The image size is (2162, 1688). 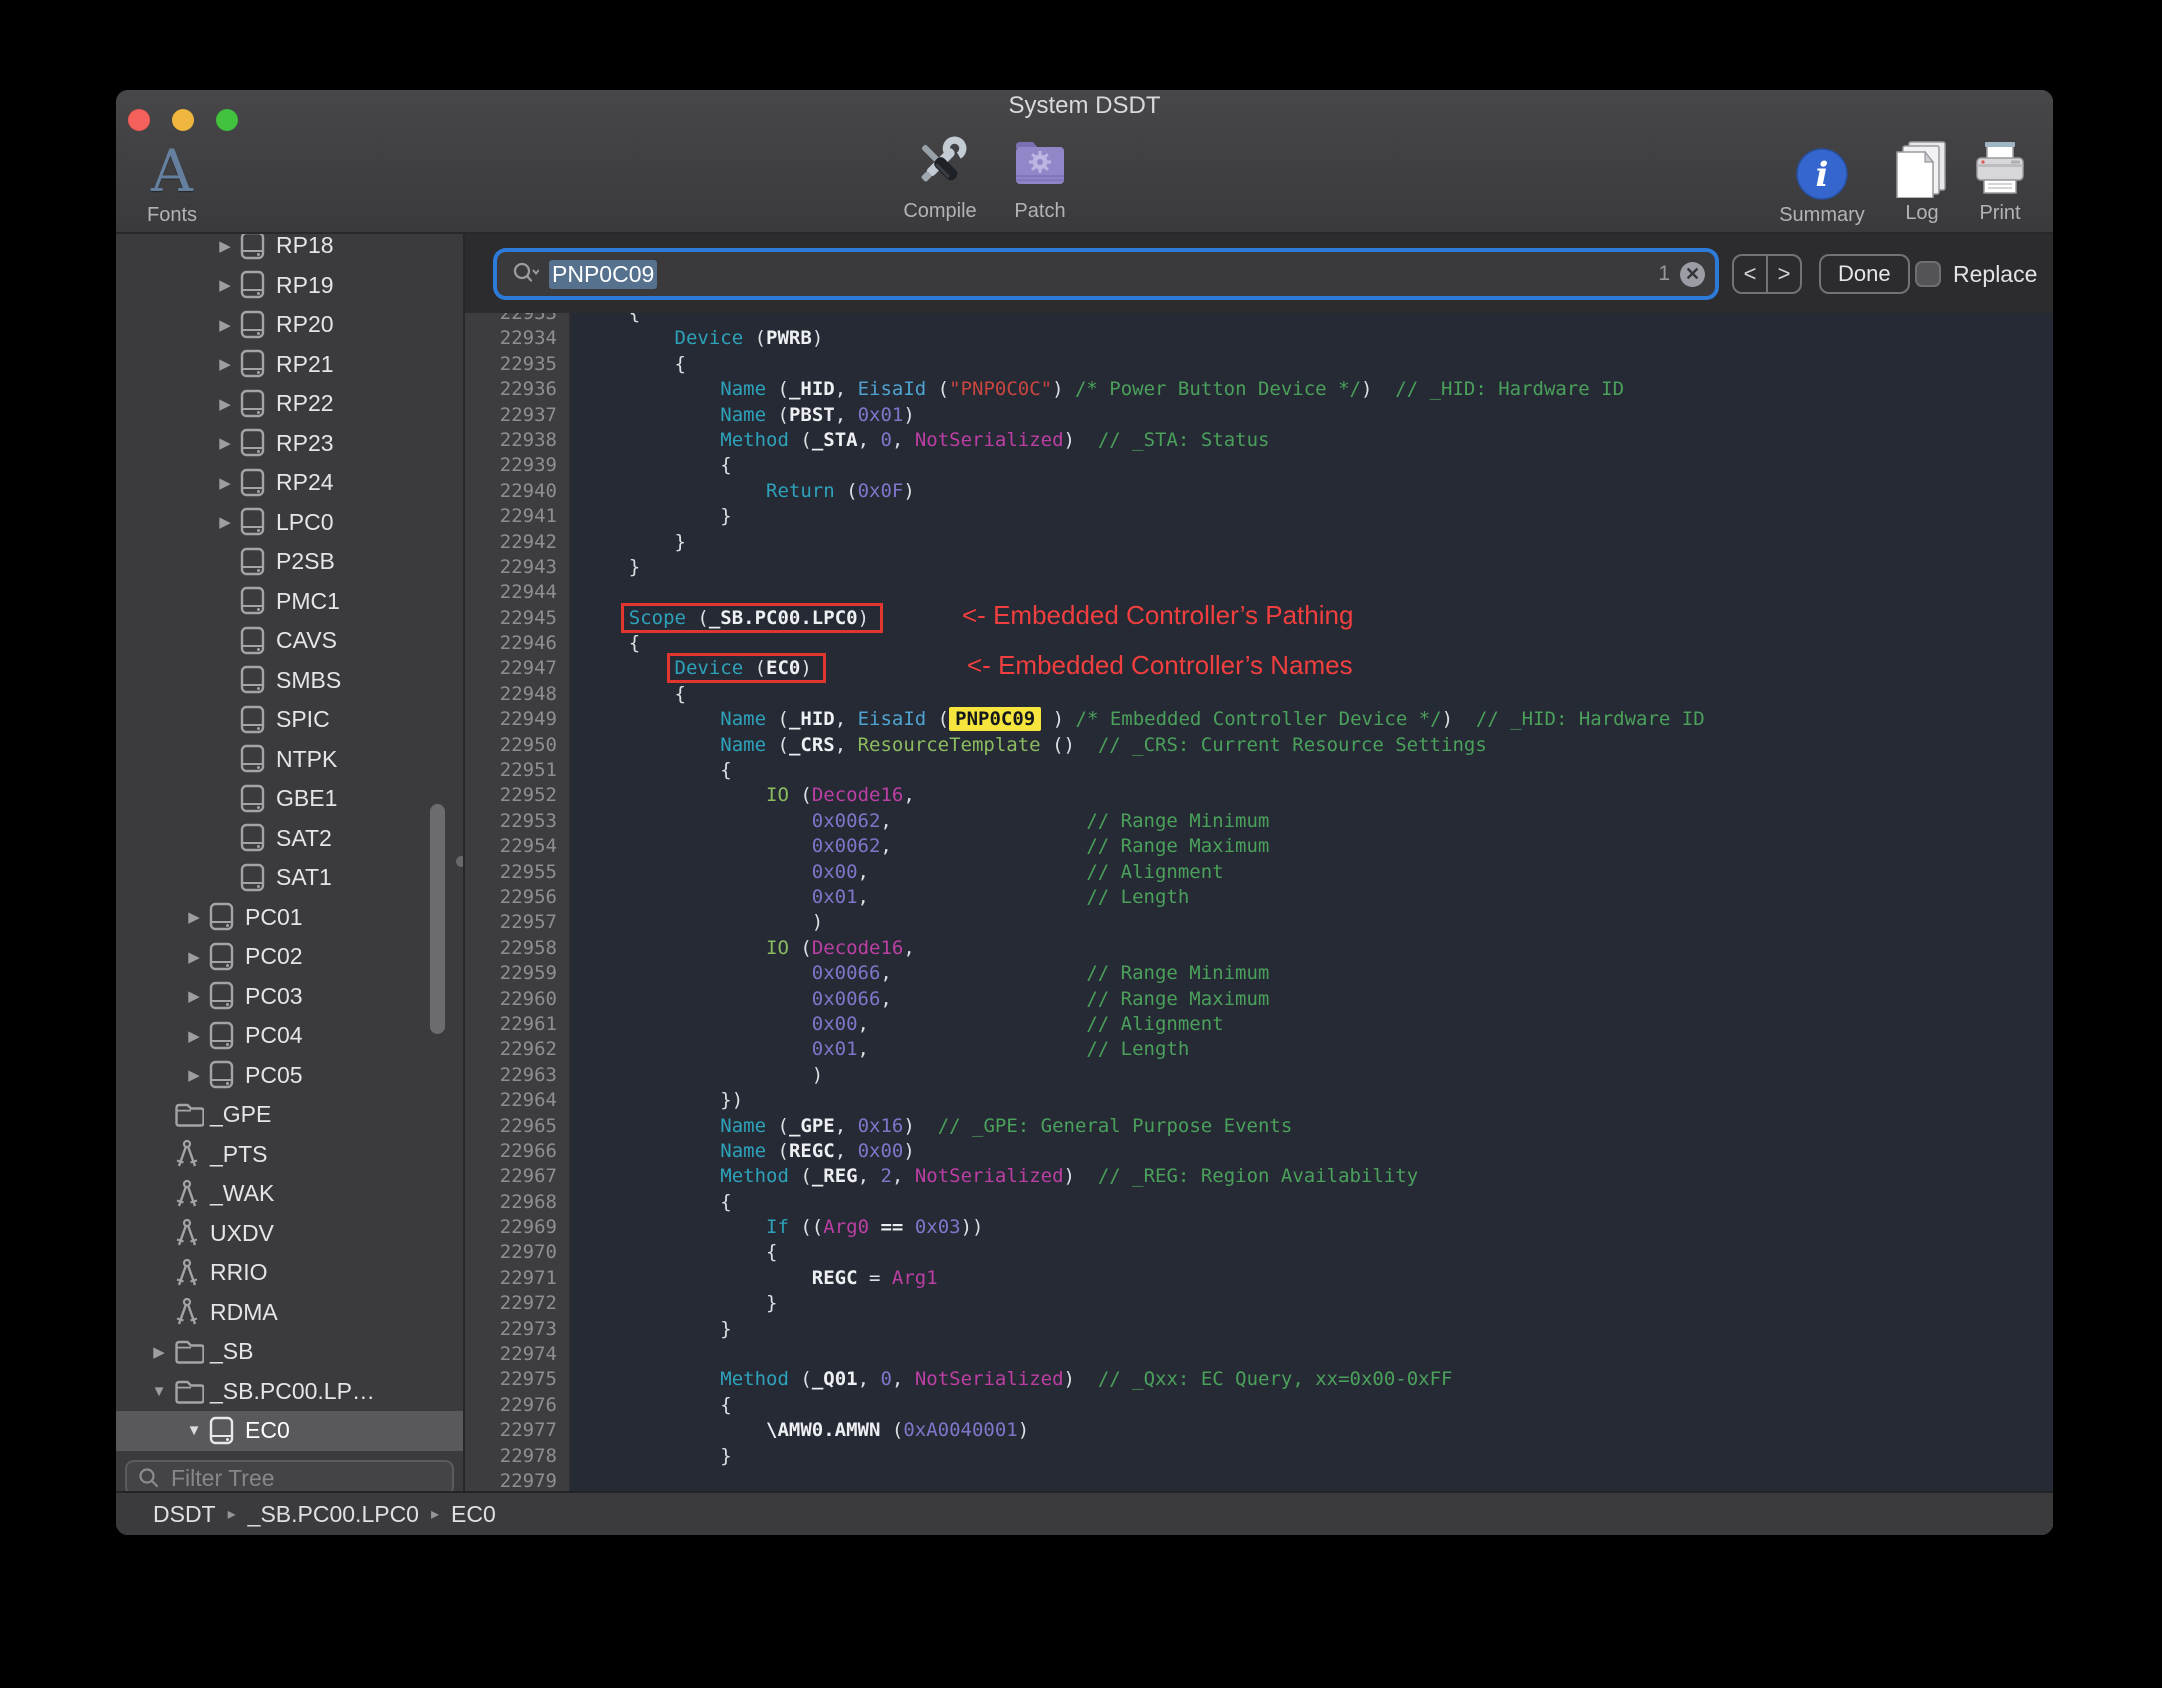 What do you see at coordinates (1692, 274) in the screenshot?
I see `clear-search-icon: ✕` at bounding box center [1692, 274].